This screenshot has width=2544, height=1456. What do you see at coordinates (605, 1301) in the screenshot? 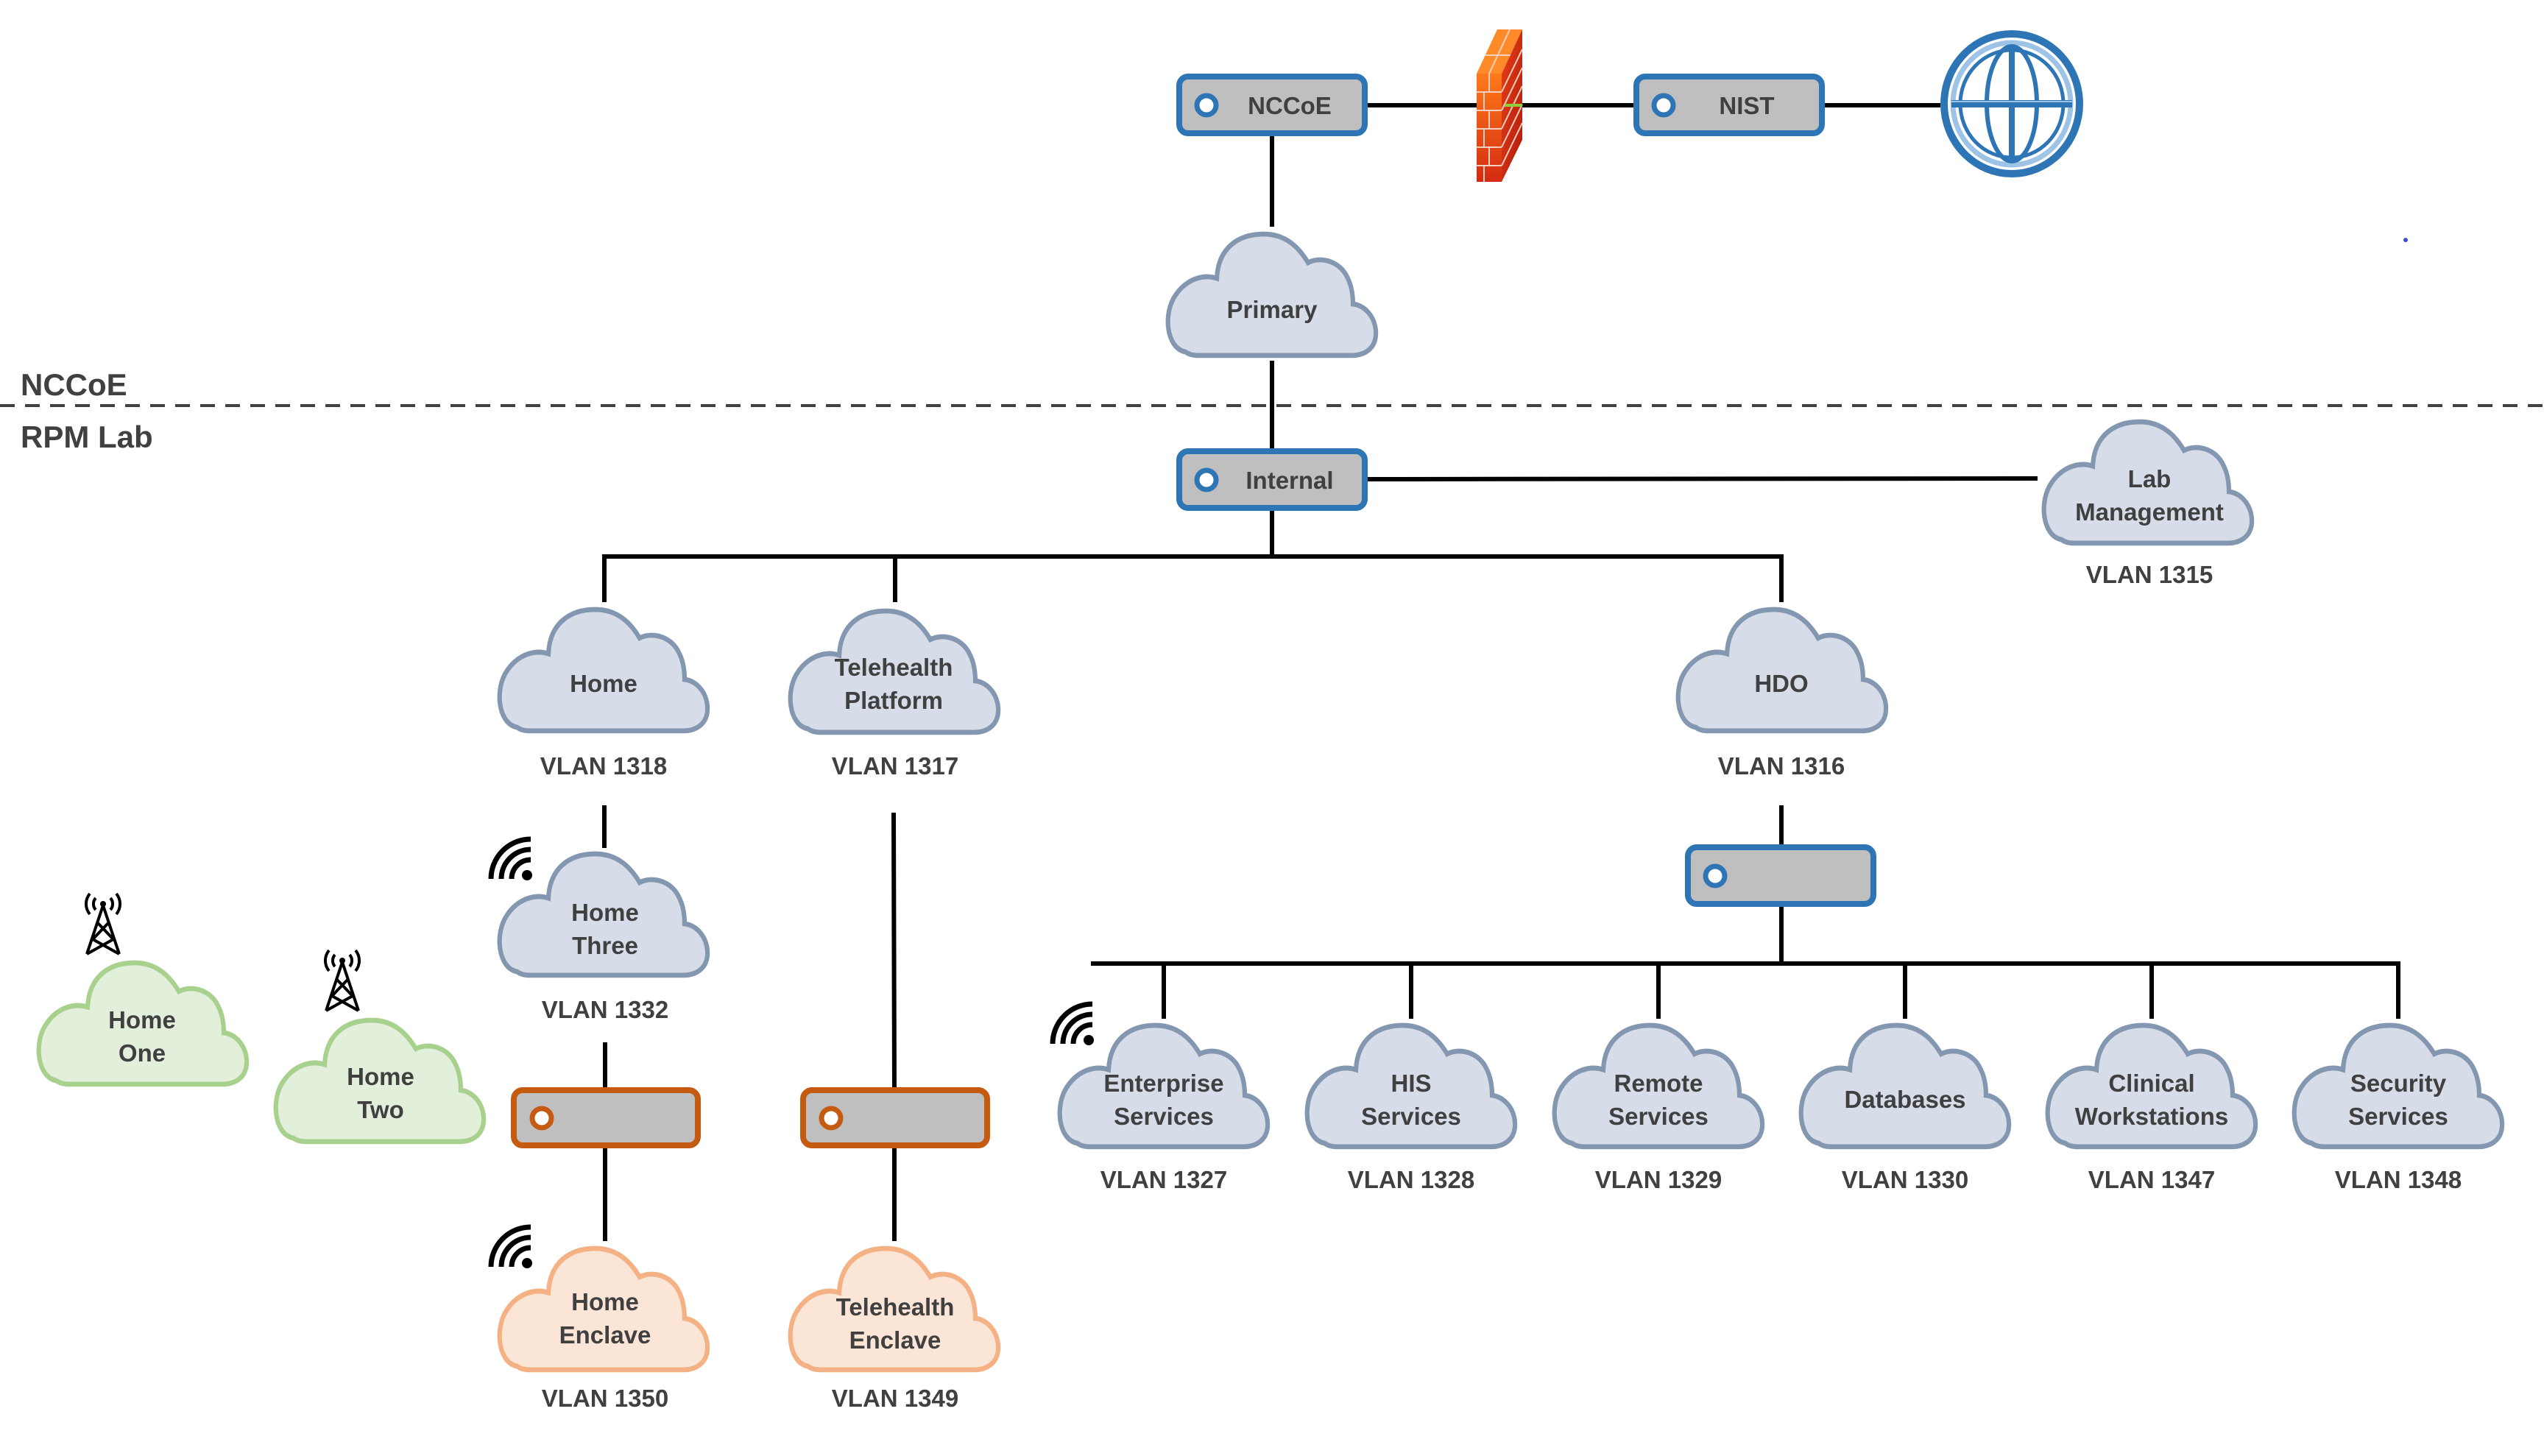
I see `home-enclave-label-line1: Home` at bounding box center [605, 1301].